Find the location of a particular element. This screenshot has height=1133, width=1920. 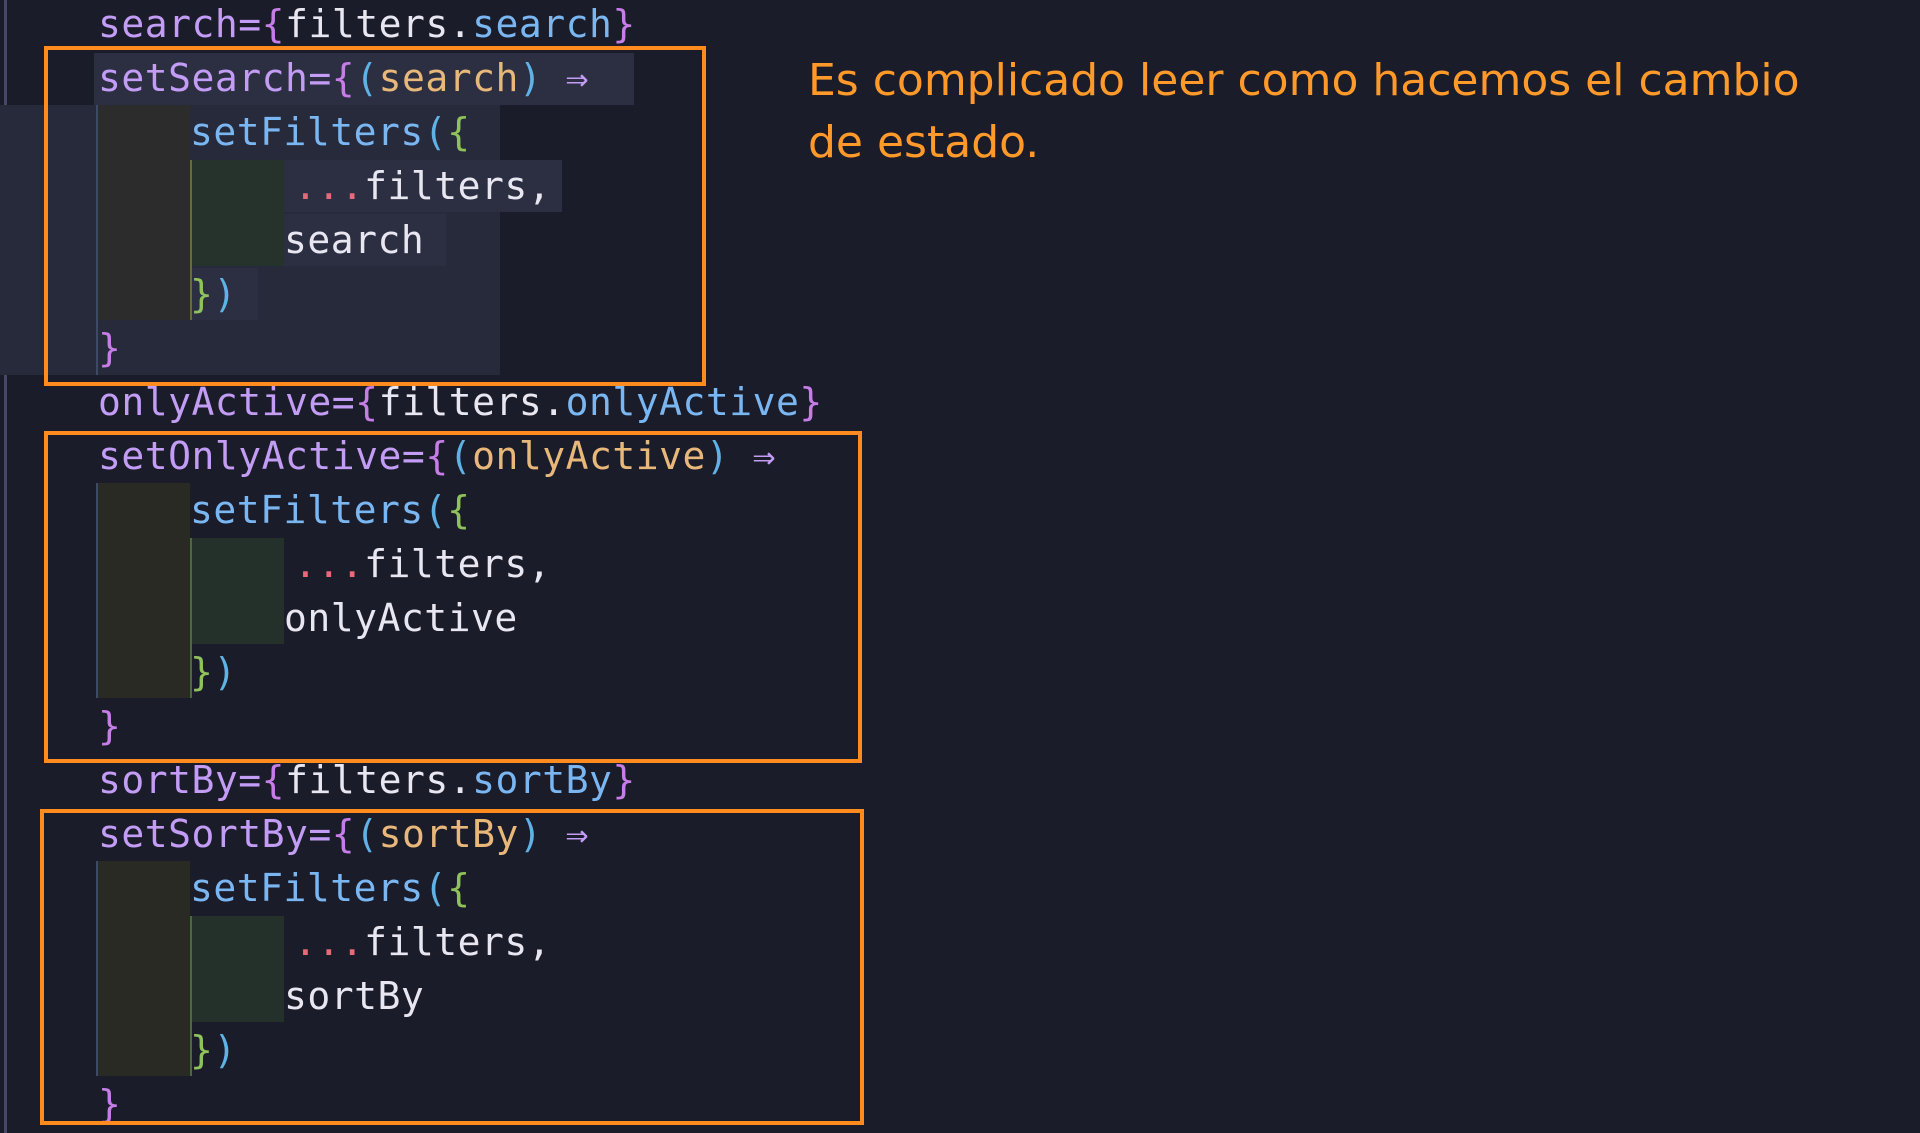

property: sortBy is located at coordinates (542, 780).